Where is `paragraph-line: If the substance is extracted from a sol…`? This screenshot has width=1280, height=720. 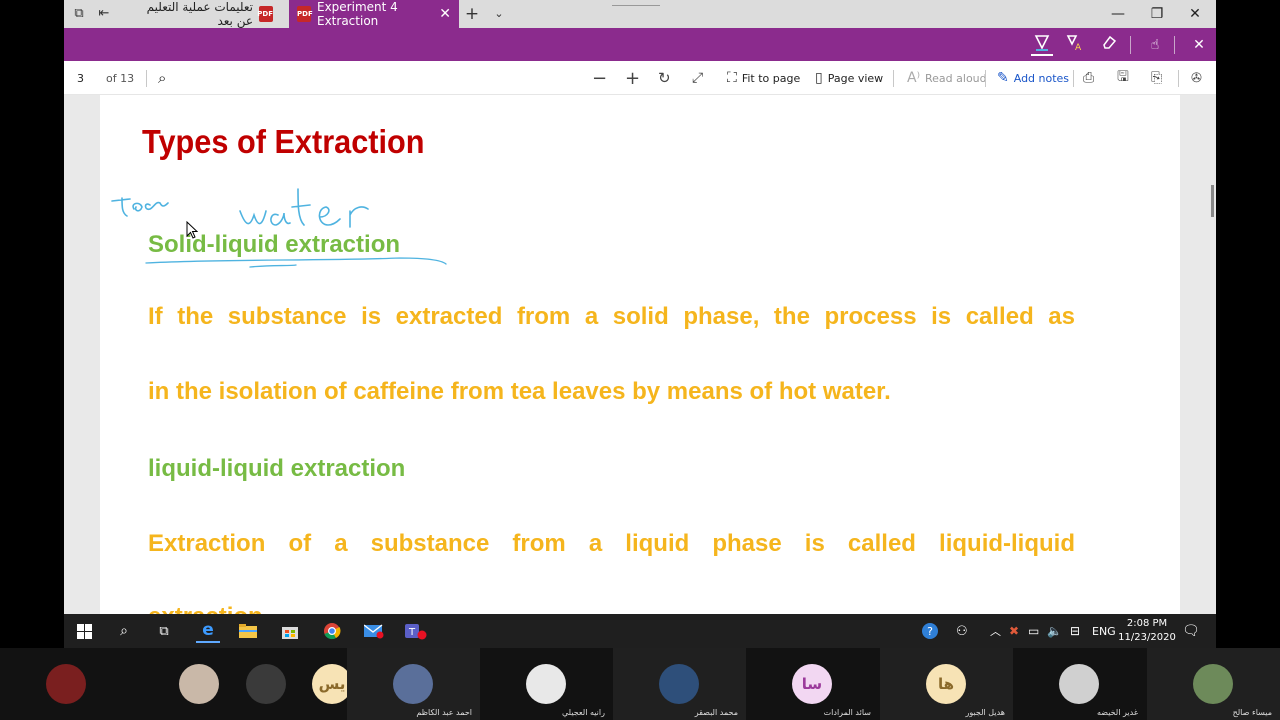 paragraph-line: If the substance is extracted from a sol… is located at coordinates (611, 316).